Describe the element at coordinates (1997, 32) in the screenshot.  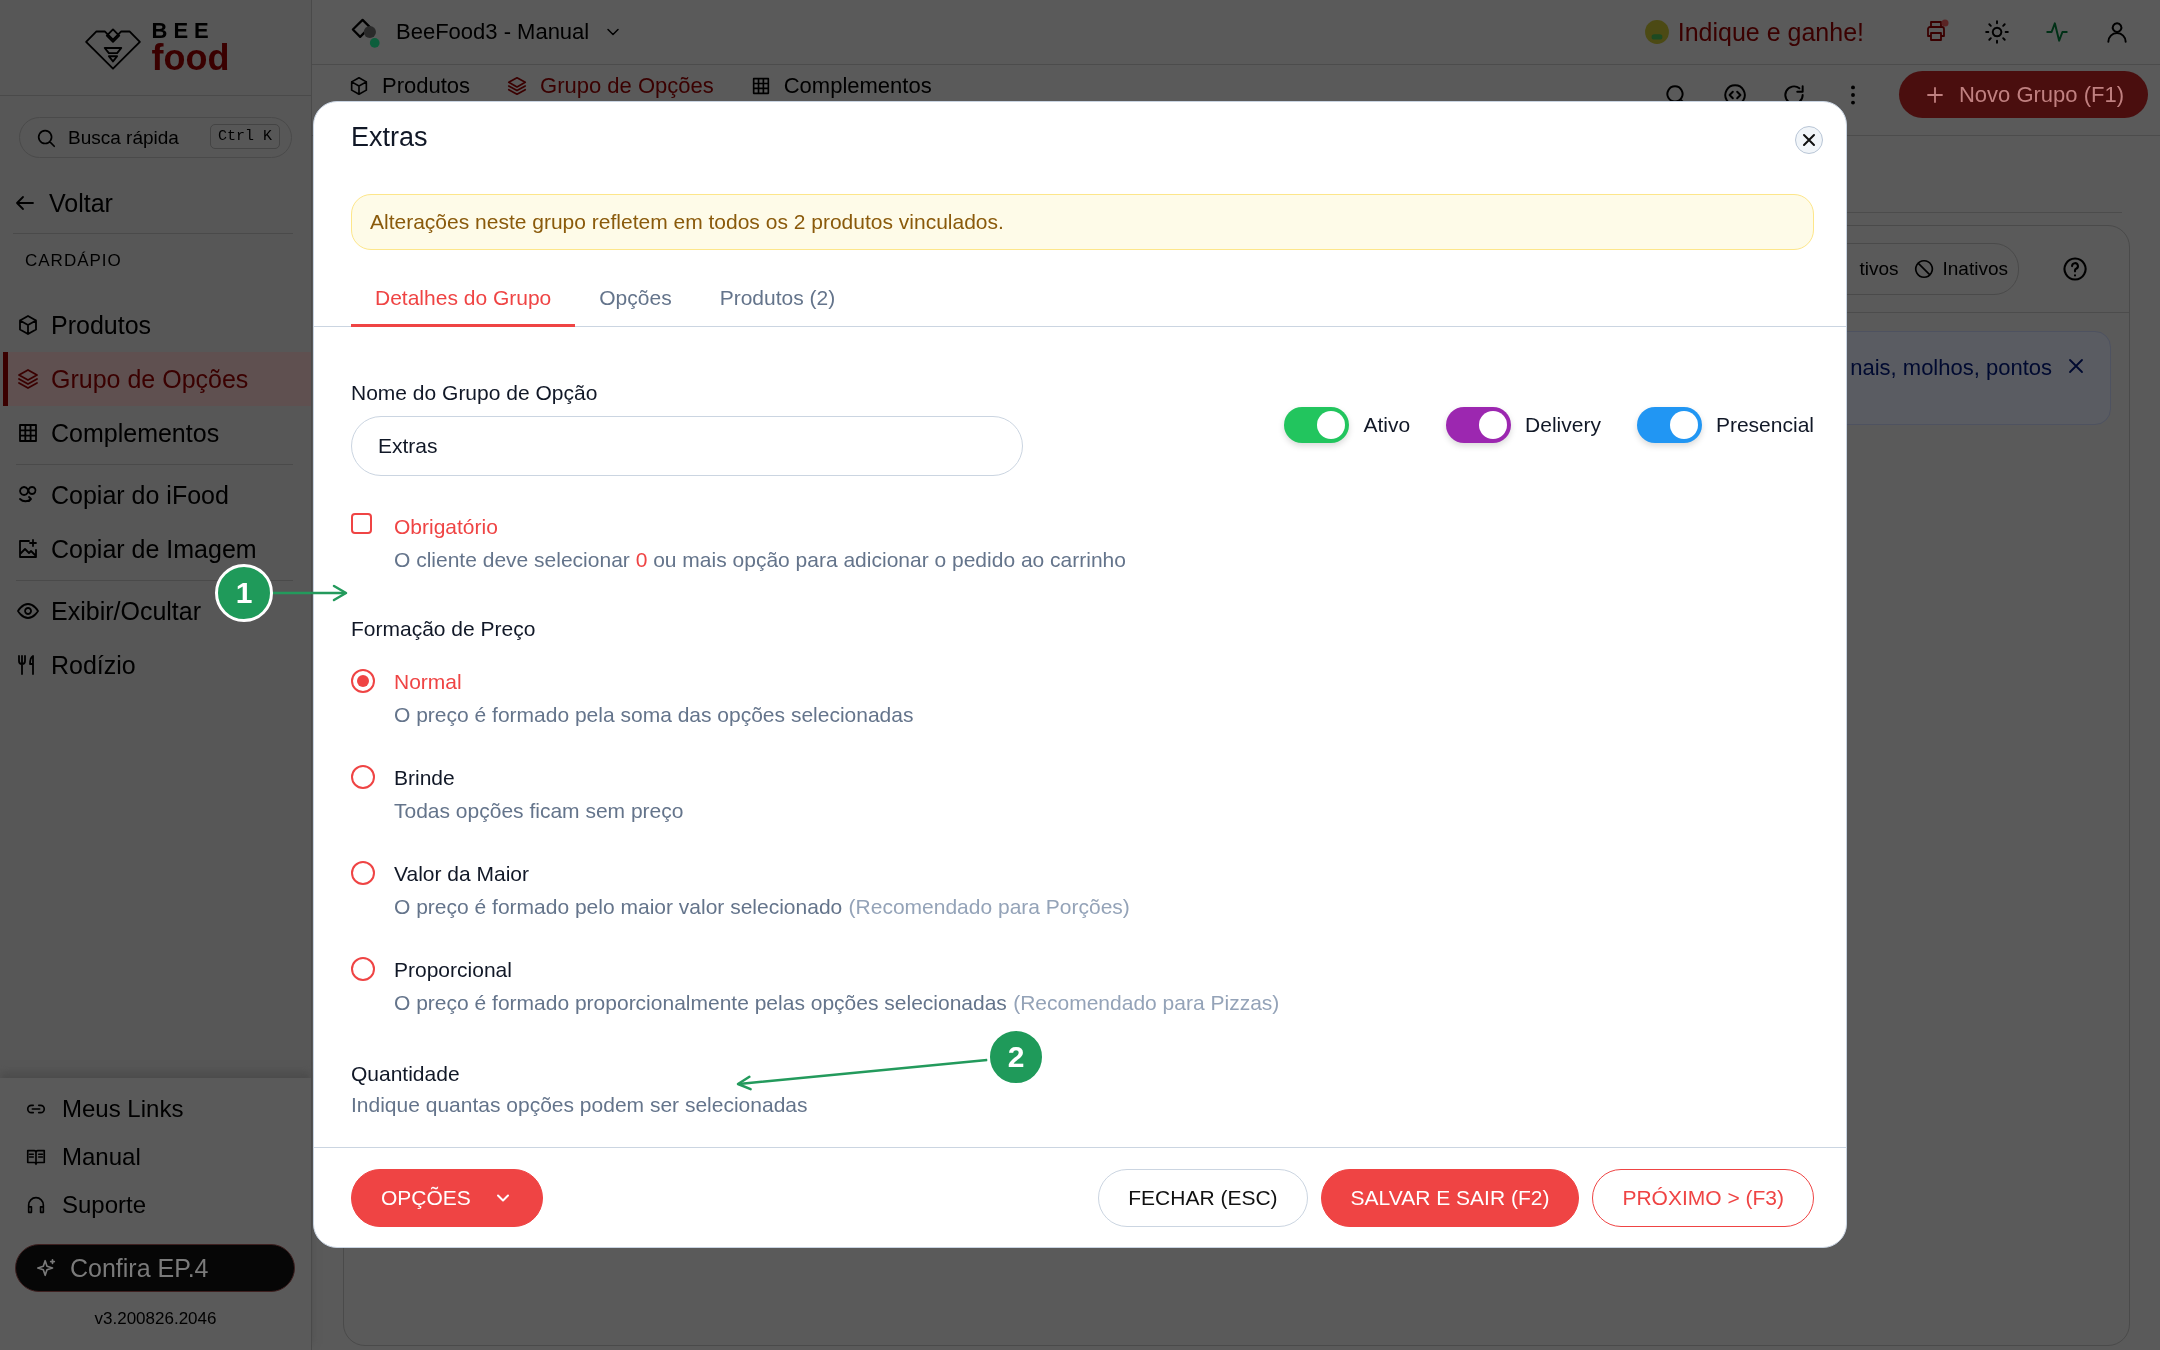
I see `sun-icon` at that location.